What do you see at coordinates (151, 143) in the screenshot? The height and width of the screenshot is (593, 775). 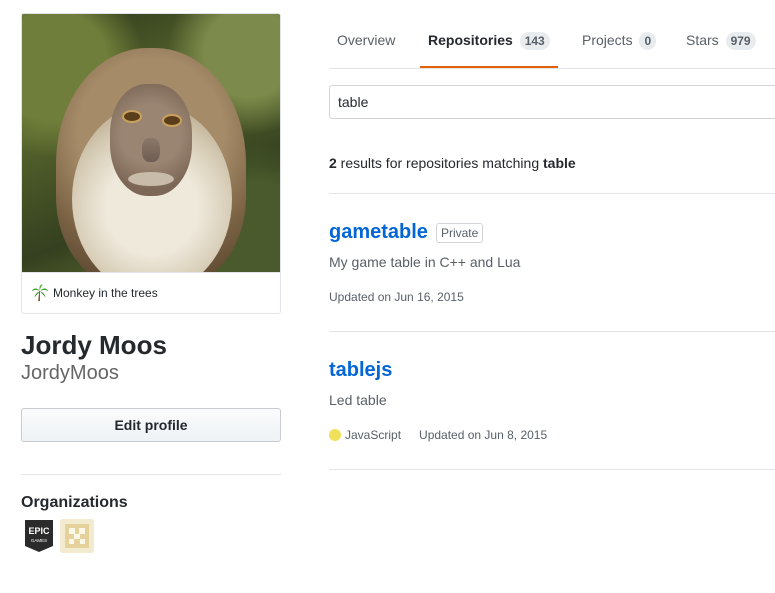 I see `avatar` at bounding box center [151, 143].